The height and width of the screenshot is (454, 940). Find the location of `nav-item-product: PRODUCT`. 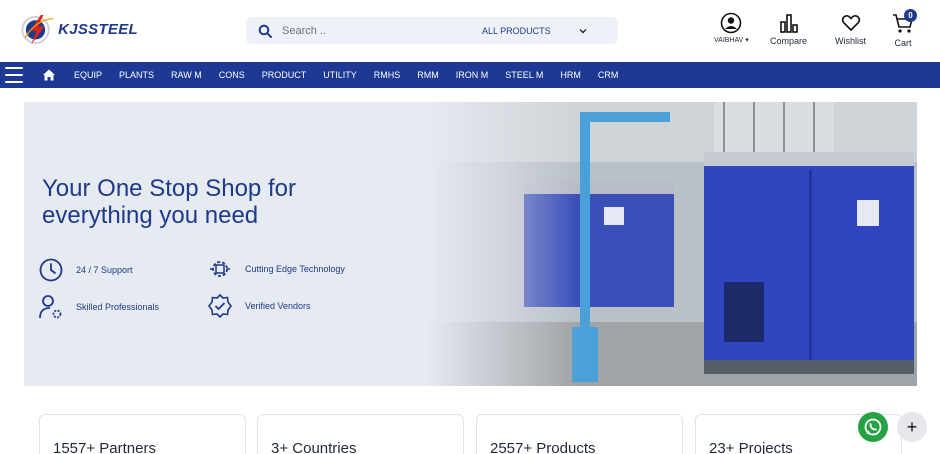

nav-item-product: PRODUCT is located at coordinates (284, 75).